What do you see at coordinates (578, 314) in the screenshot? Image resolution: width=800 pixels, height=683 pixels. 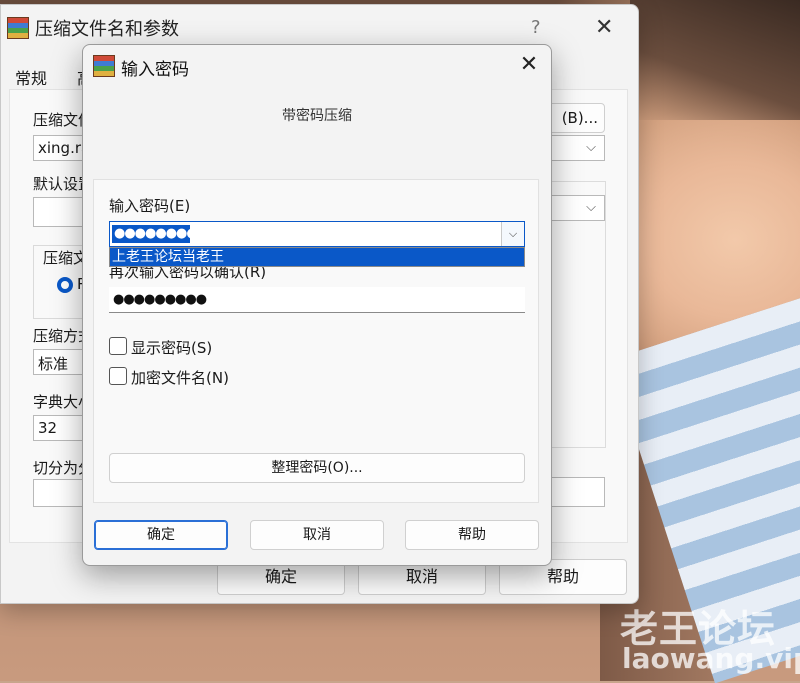 I see `archiving-options-group` at bounding box center [578, 314].